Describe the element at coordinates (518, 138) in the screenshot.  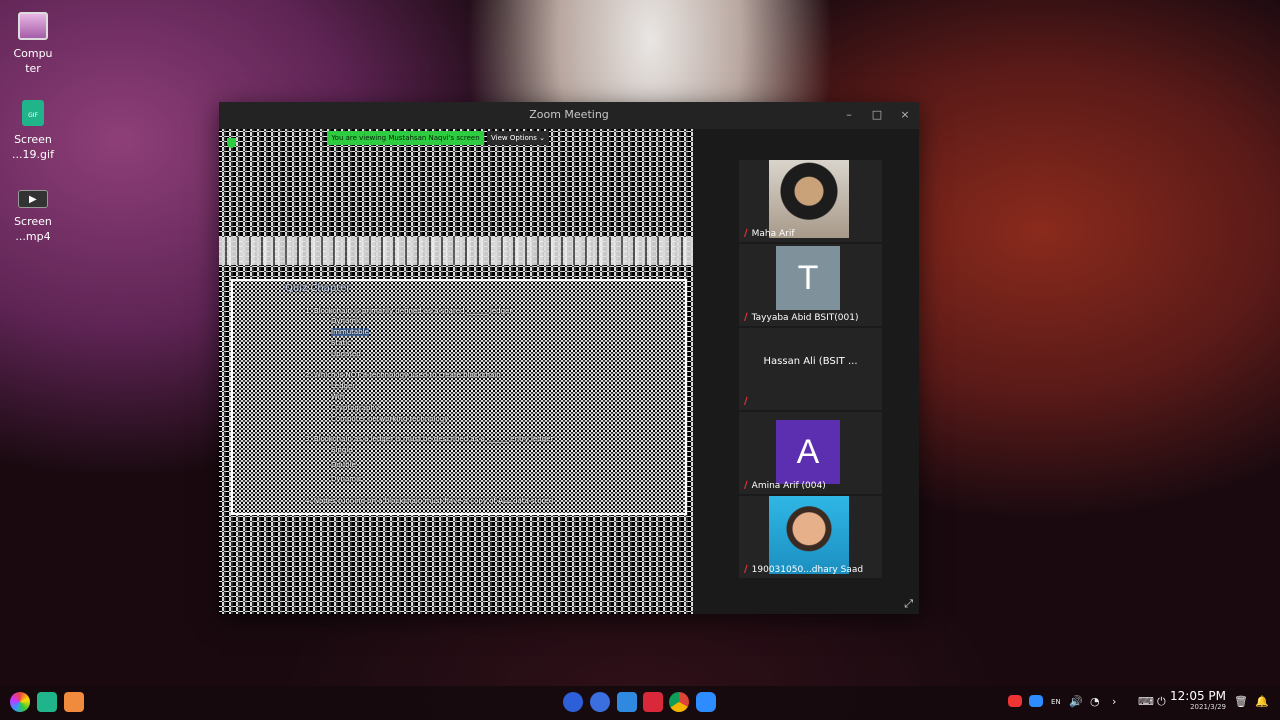
I see `view-options-button: View Options ⌄` at that location.